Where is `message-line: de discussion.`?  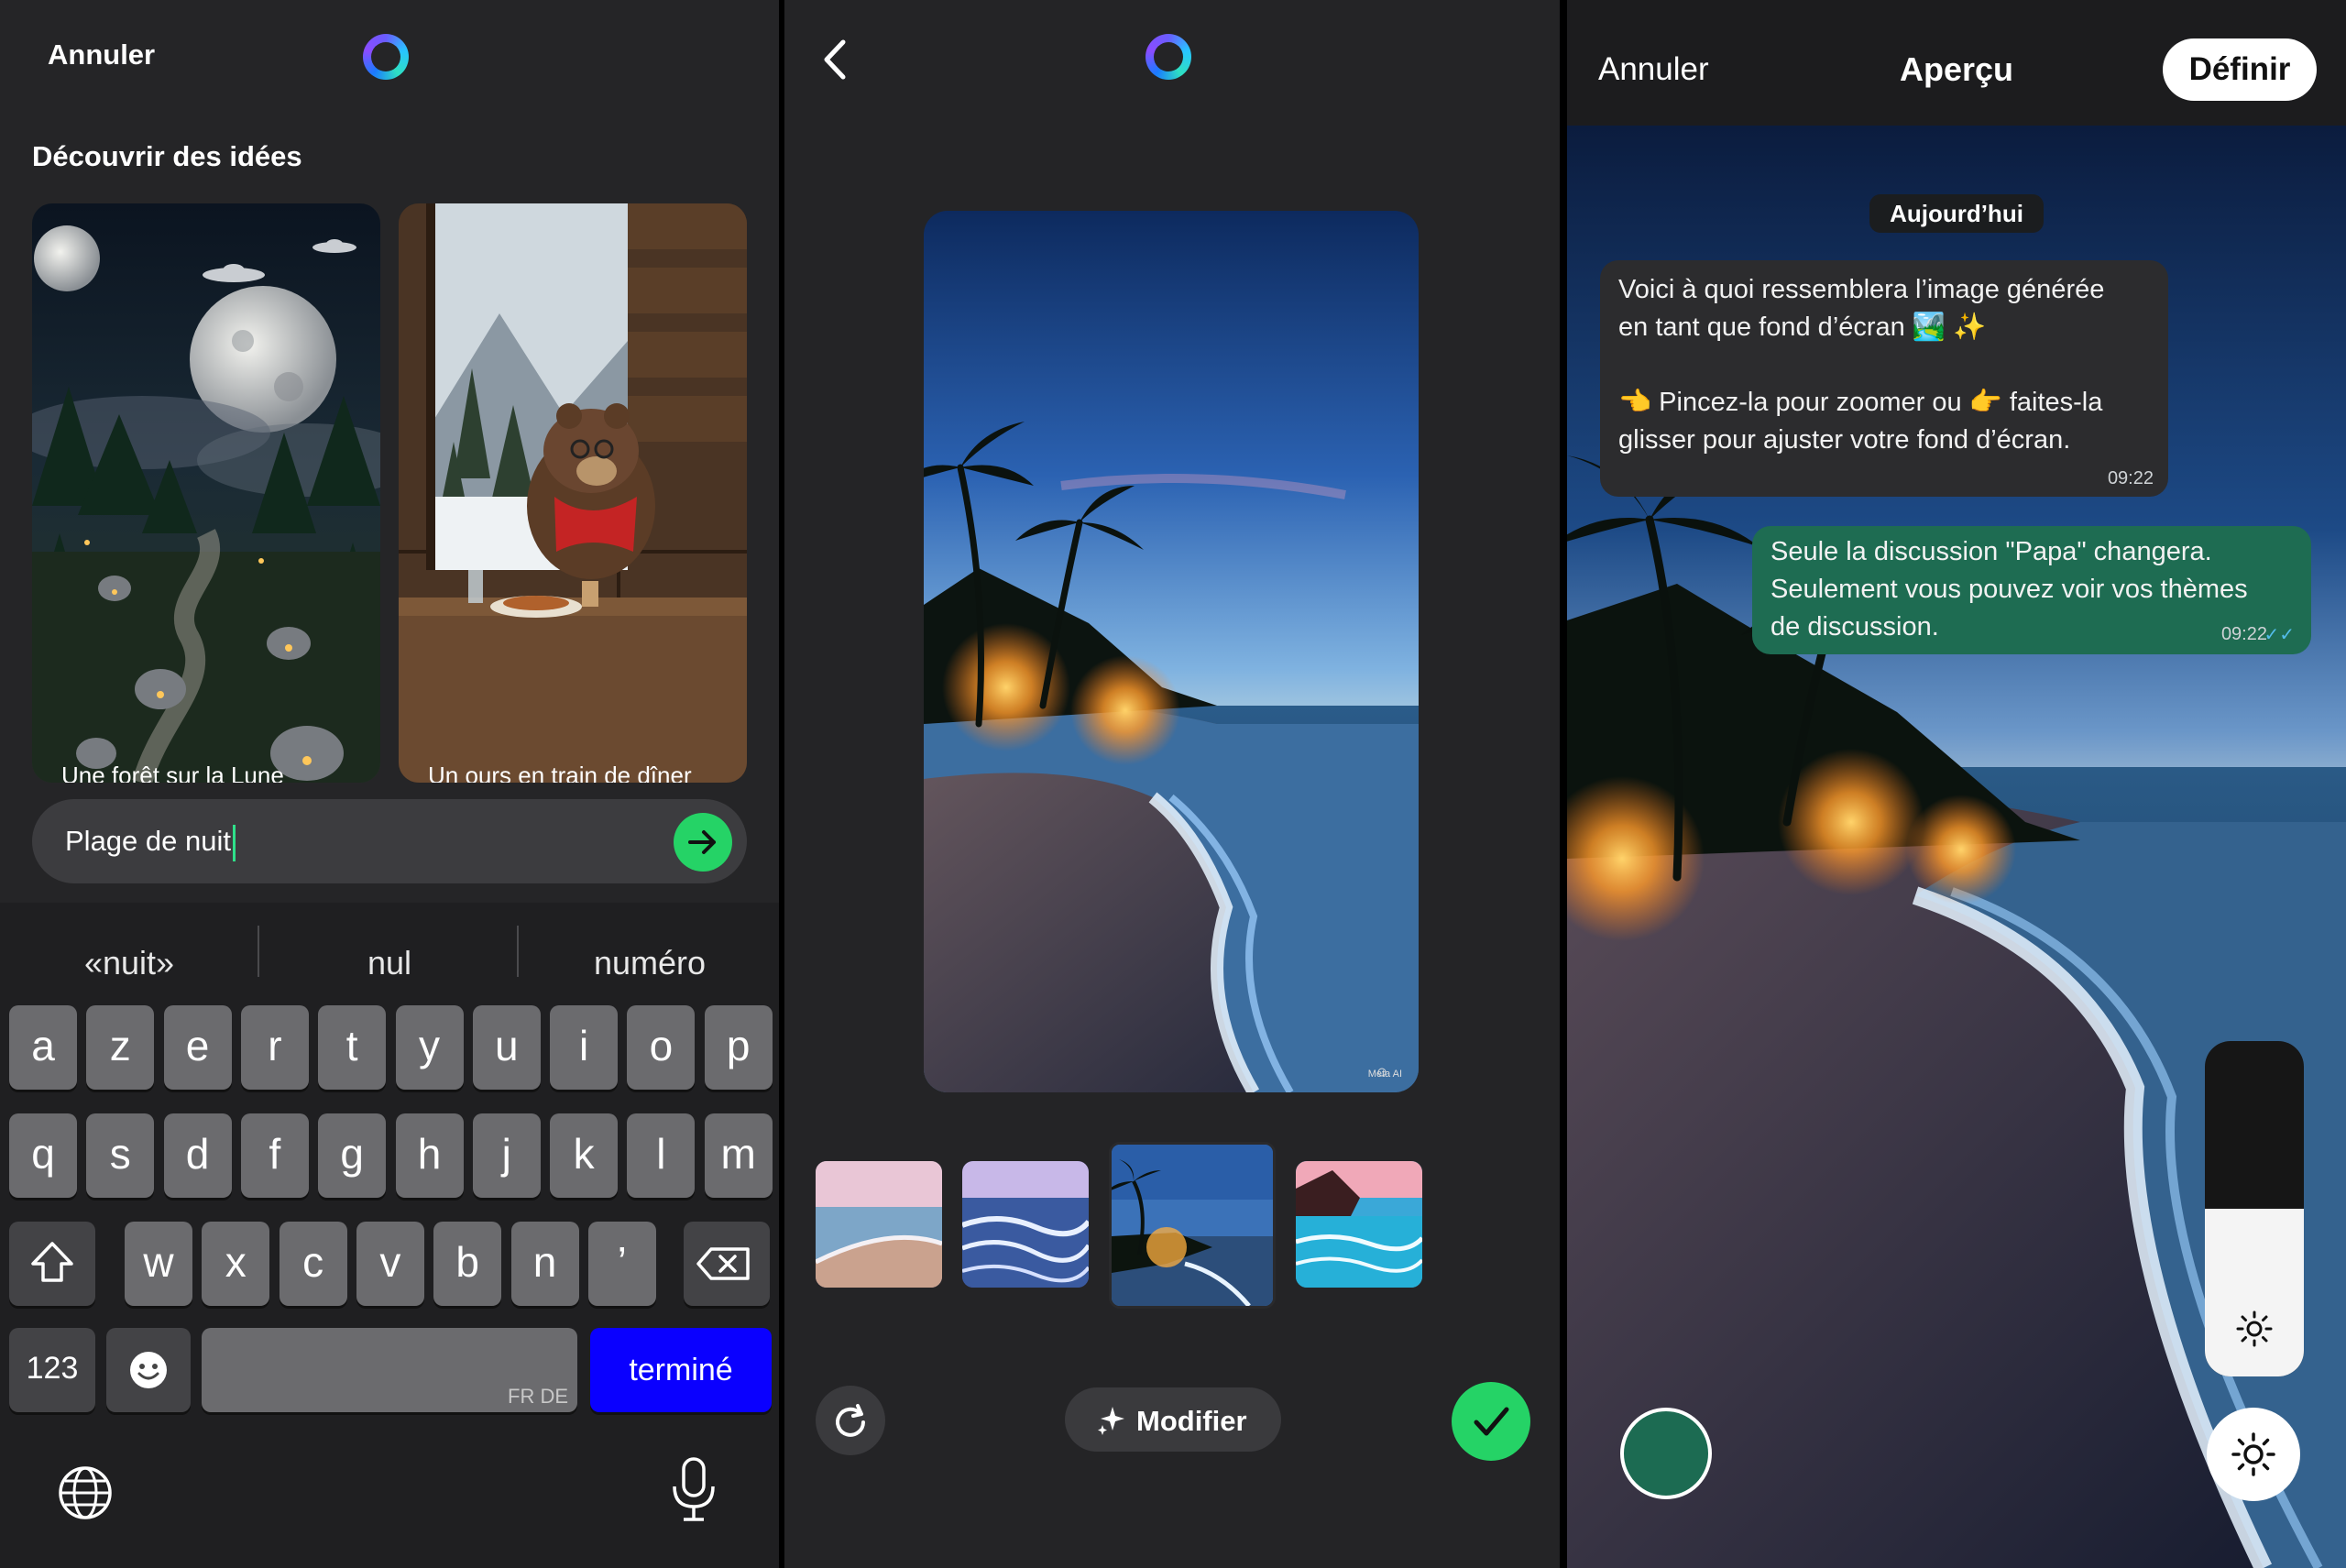
message-line: de discussion. is located at coordinates (1854, 626).